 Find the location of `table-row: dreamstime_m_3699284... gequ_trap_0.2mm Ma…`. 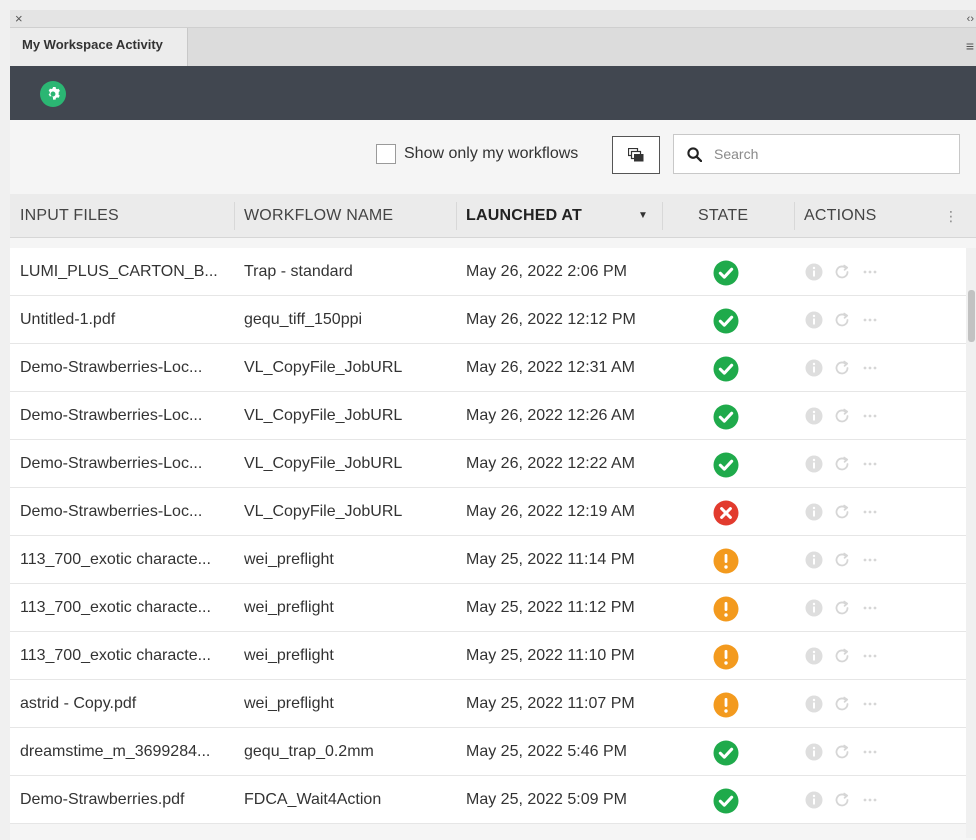

table-row: dreamstime_m_3699284... gequ_trap_0.2mm Ma… is located at coordinates (488, 752).